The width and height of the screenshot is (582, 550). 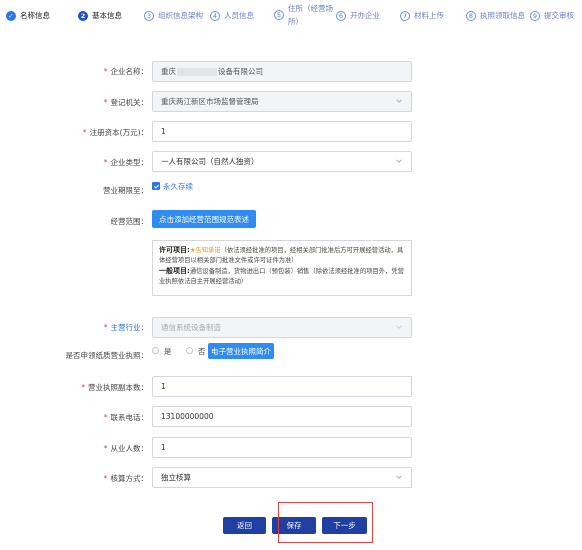 What do you see at coordinates (310, 15) in the screenshot?
I see `step-label: 住所（经营场所）` at bounding box center [310, 15].